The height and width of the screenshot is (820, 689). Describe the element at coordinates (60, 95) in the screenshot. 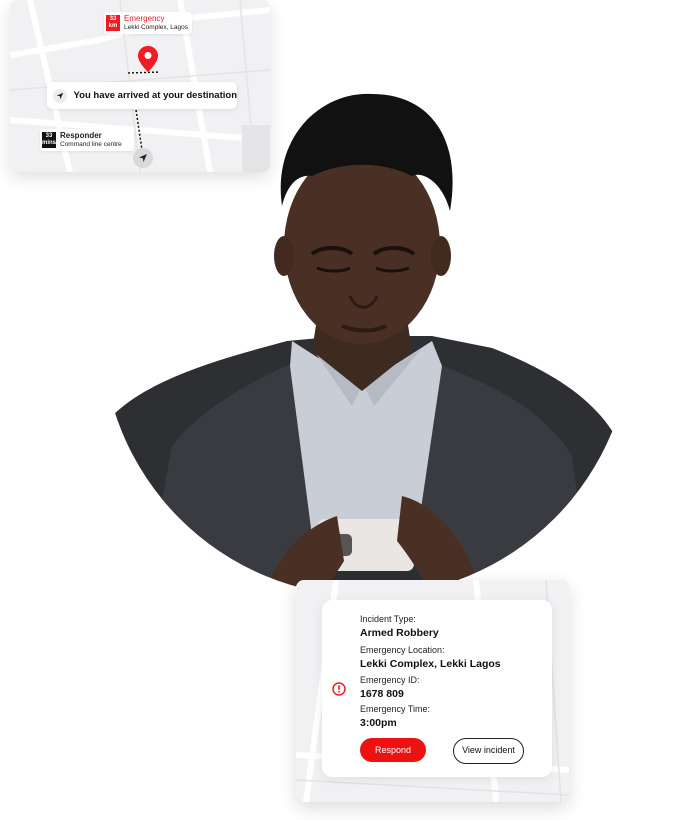

I see `navigation-arrow-icon` at that location.